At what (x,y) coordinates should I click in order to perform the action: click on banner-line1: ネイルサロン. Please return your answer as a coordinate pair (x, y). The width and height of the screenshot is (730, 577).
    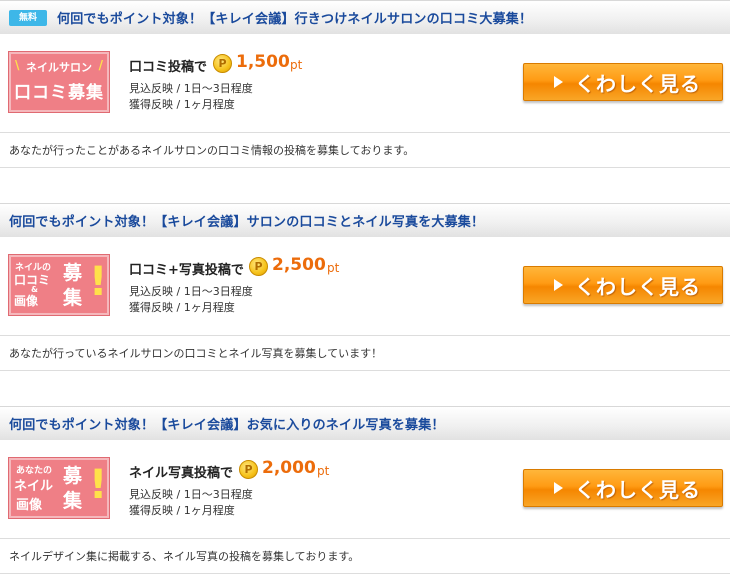
    Looking at the image, I should click on (59, 67).